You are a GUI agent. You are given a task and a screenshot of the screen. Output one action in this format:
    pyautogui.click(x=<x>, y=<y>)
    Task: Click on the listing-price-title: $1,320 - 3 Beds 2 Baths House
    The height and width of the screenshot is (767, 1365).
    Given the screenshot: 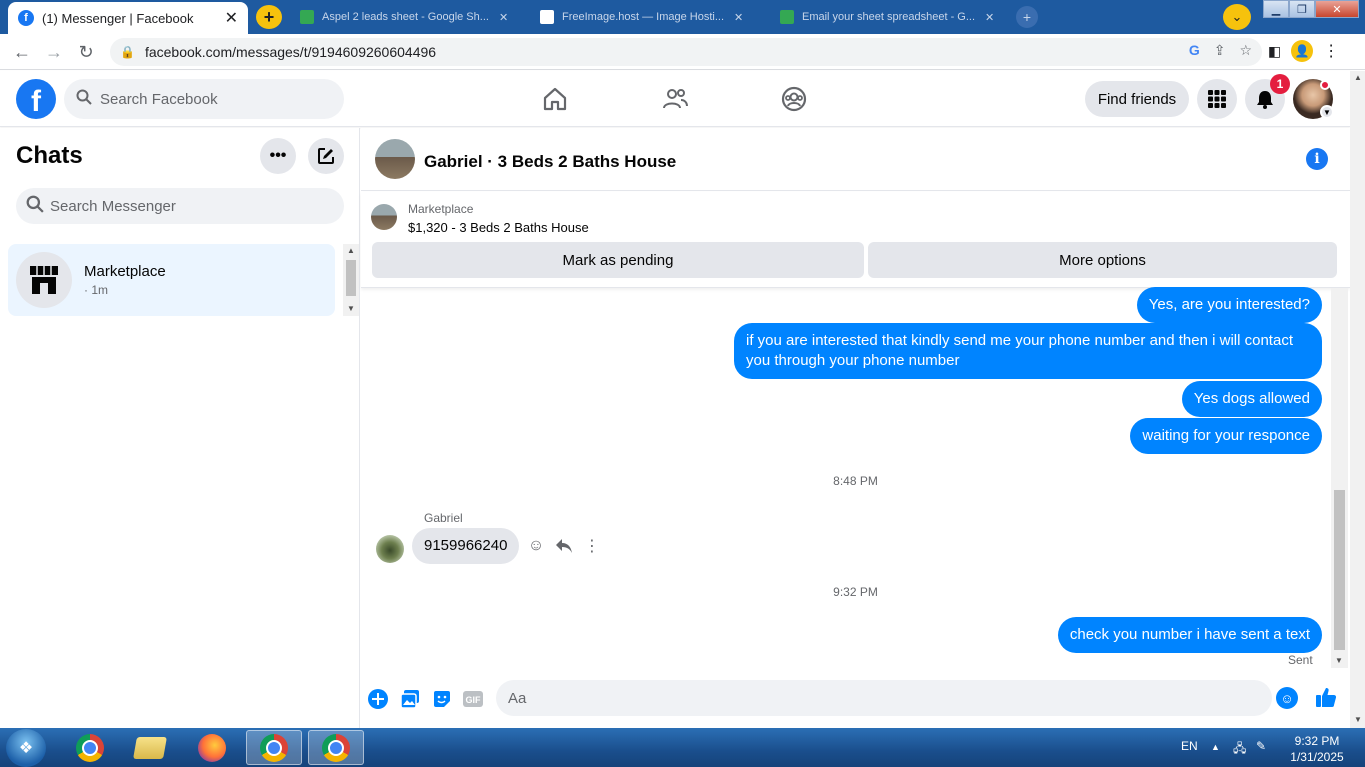 What is the action you would take?
    pyautogui.click(x=498, y=227)
    